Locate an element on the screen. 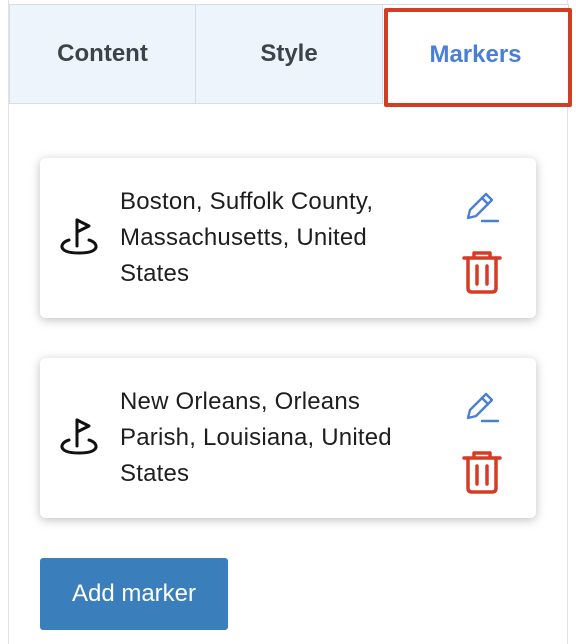 This screenshot has width=576, height=644. tab-style: Style is located at coordinates (289, 54).